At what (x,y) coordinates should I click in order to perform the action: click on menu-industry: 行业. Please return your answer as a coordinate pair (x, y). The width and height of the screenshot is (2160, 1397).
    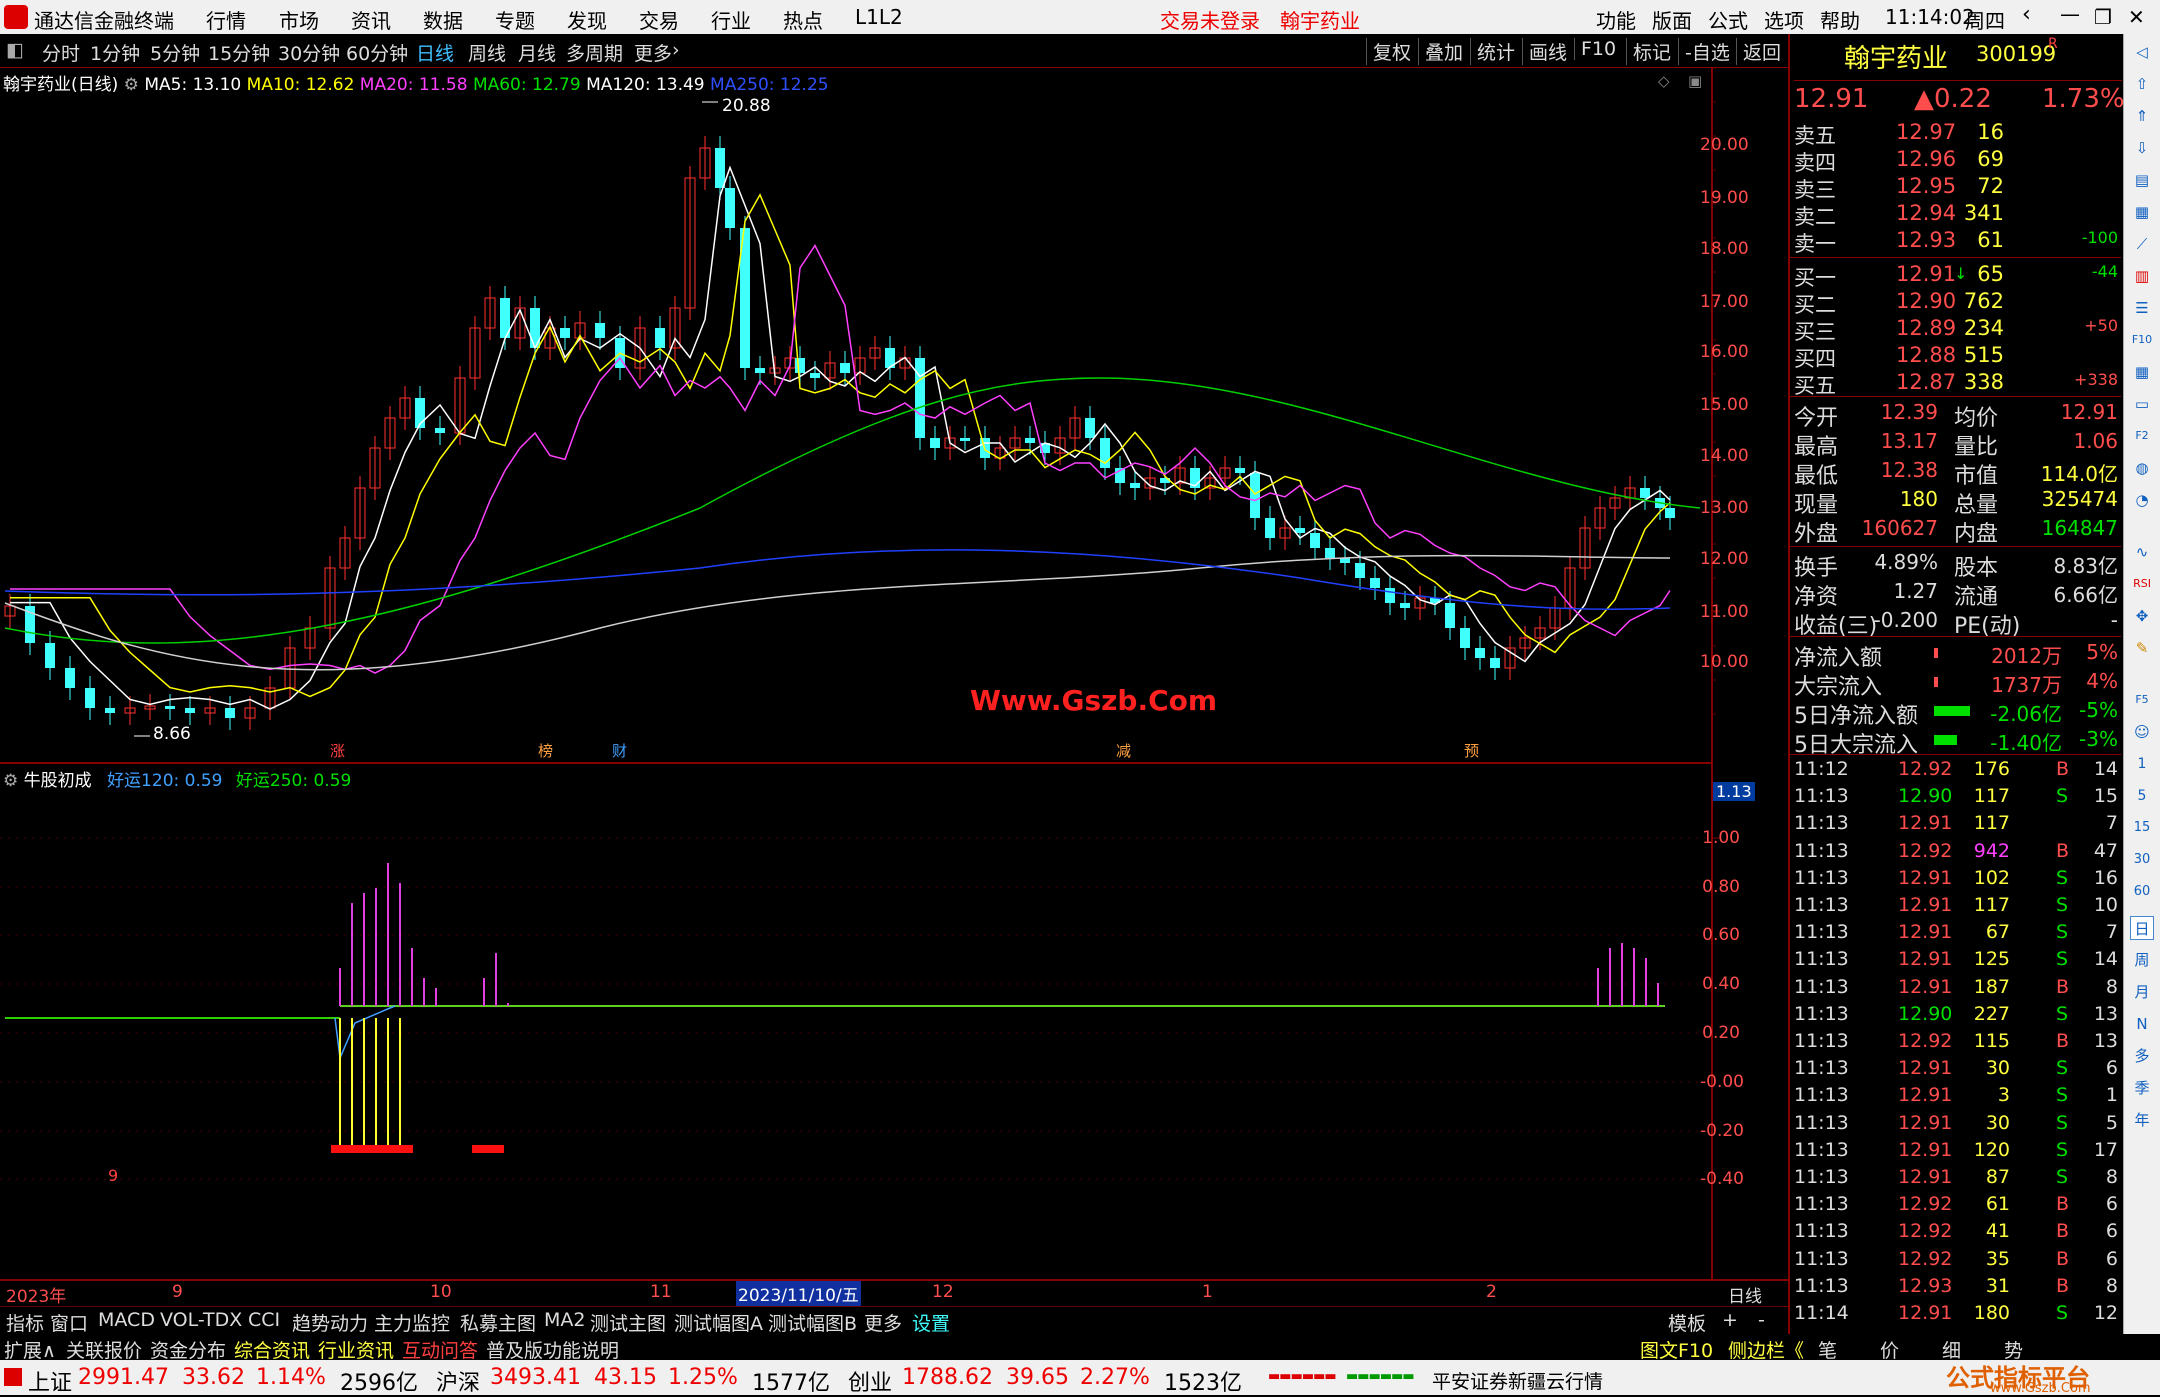
    Looking at the image, I should click on (731, 19).